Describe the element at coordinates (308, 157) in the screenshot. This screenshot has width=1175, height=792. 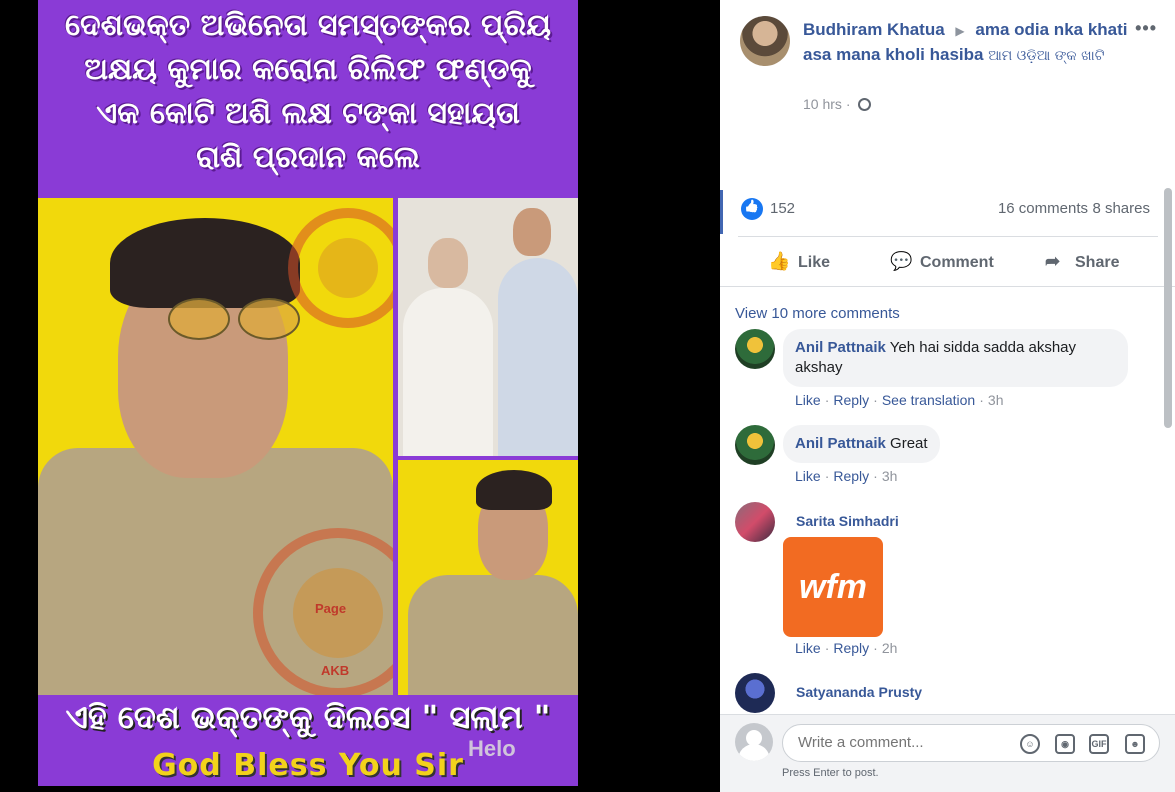
I see `headline-line-4: ରାଶି ପ୍ରଦାନ କଲେ` at that location.